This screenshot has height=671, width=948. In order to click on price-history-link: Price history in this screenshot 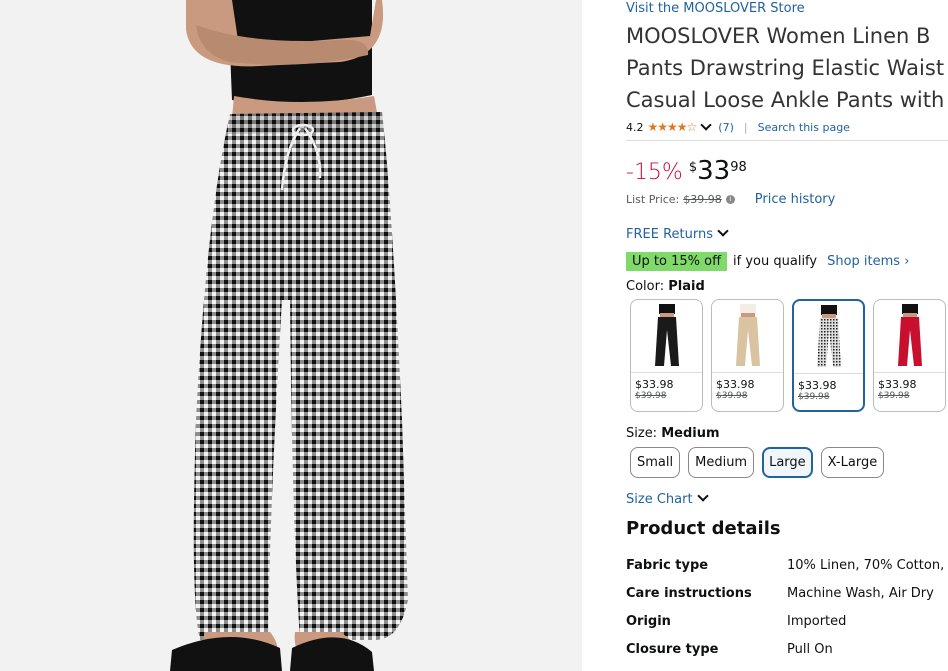, I will do `click(795, 199)`.